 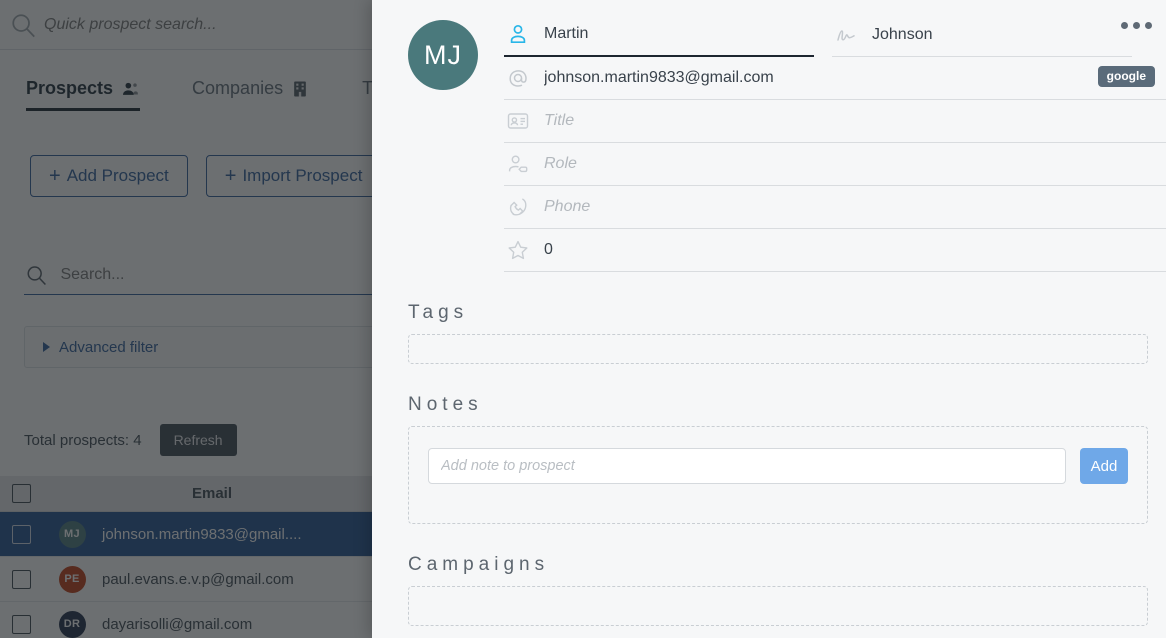 I want to click on select-all-checkbox, so click(x=21, y=493).